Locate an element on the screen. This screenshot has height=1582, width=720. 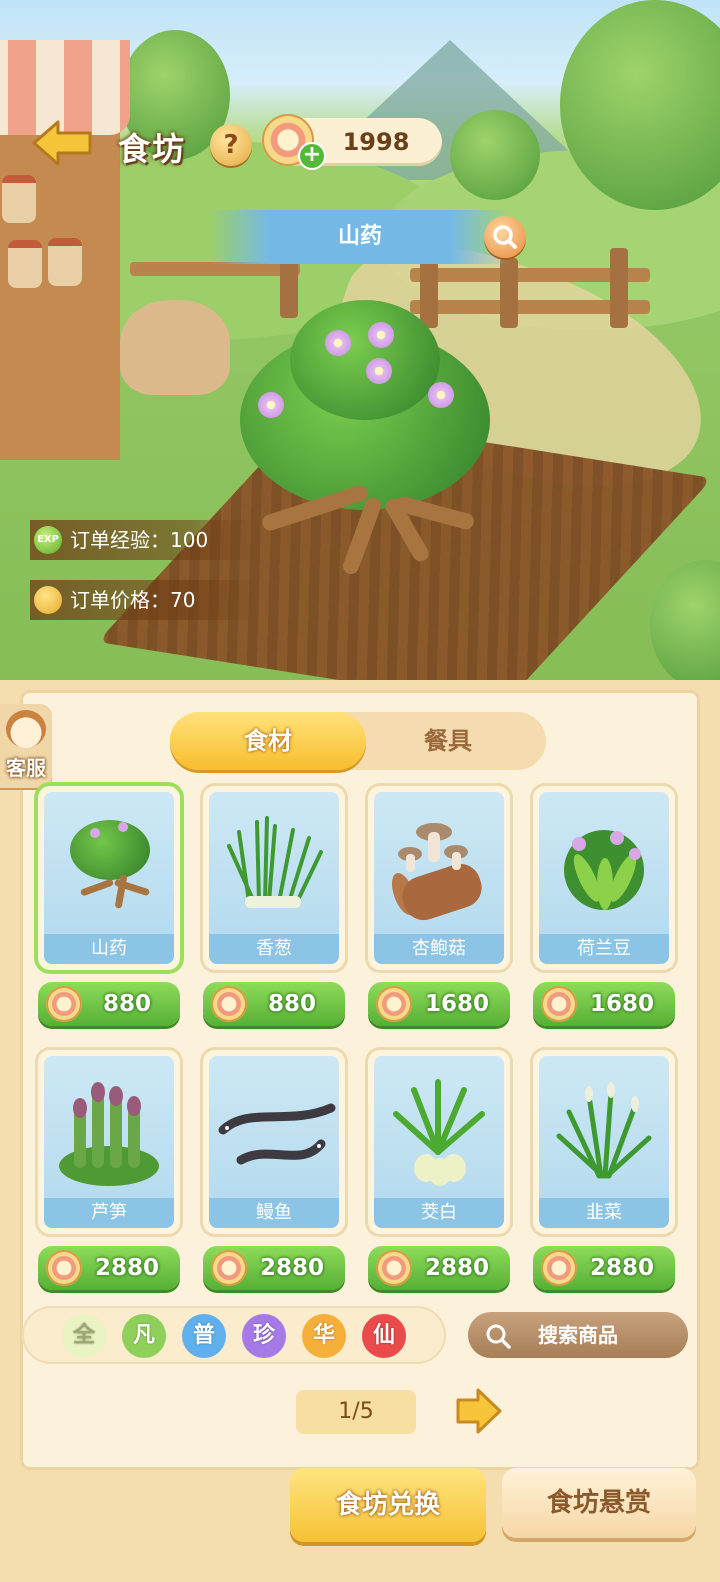
search-goods-button: 搜索商品 is located at coordinates (578, 1335).